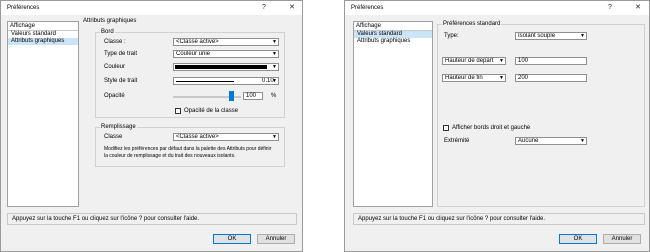  What do you see at coordinates (446, 128) in the screenshot?
I see `show-edges-checkbox` at bounding box center [446, 128].